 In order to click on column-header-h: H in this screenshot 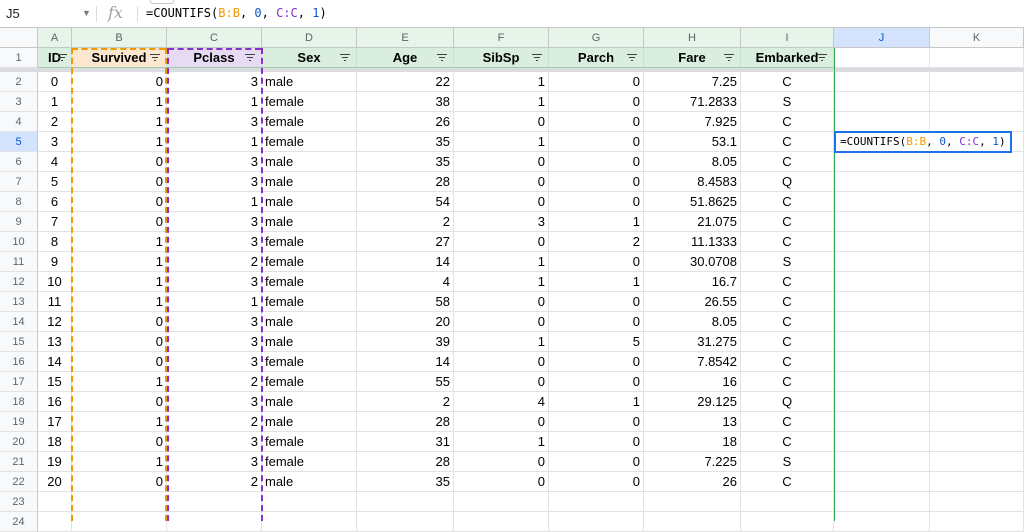, I will do `click(692, 38)`.